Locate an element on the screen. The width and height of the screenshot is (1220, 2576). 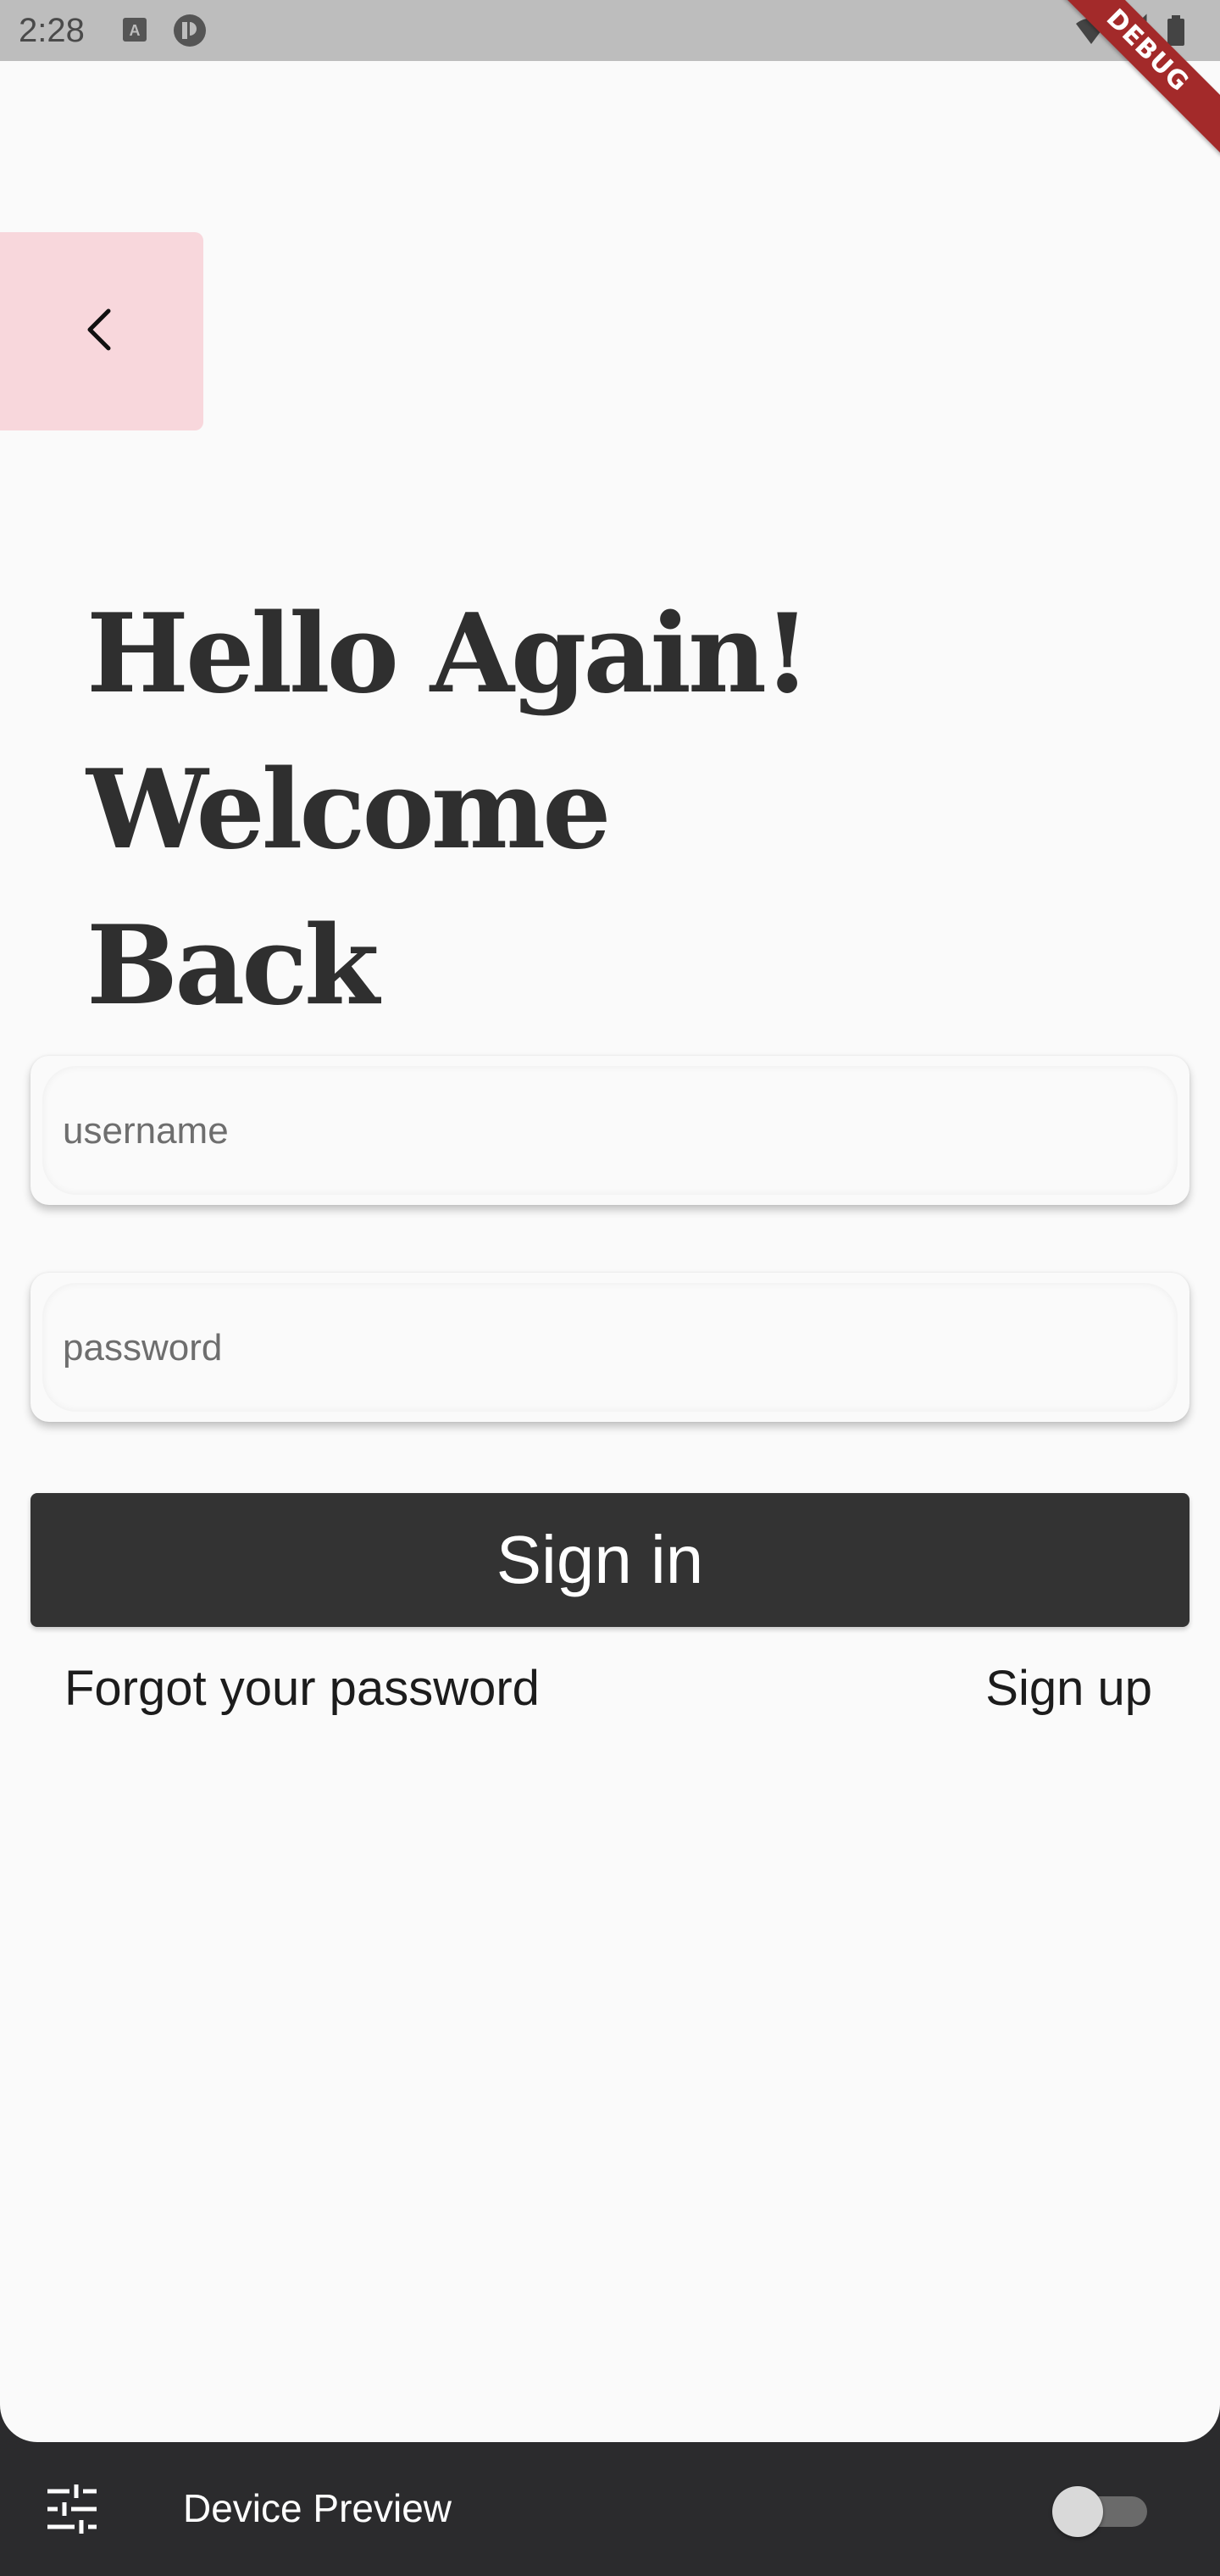
username-input is located at coordinates (609, 1131).